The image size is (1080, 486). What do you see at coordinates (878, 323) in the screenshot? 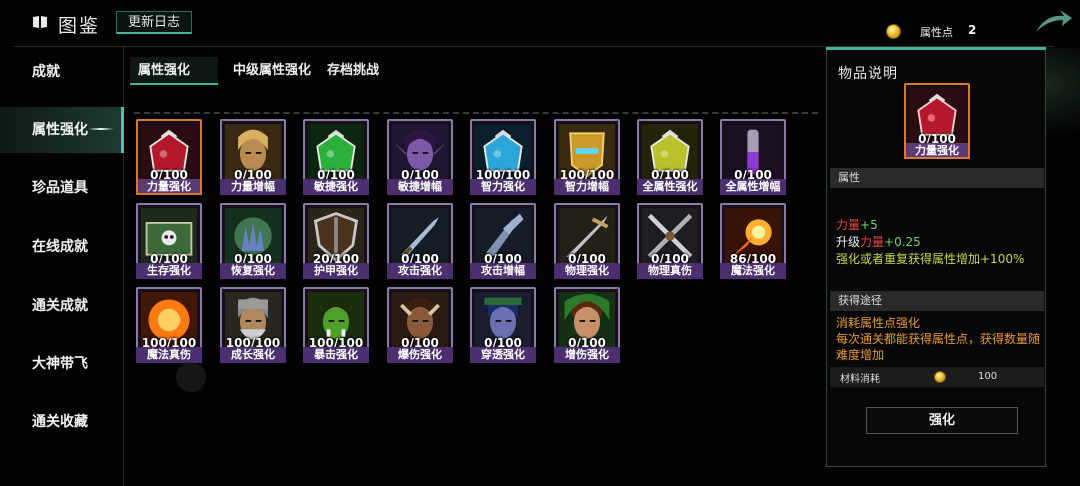
I see `source-line-1: 消耗属性点强化` at bounding box center [878, 323].